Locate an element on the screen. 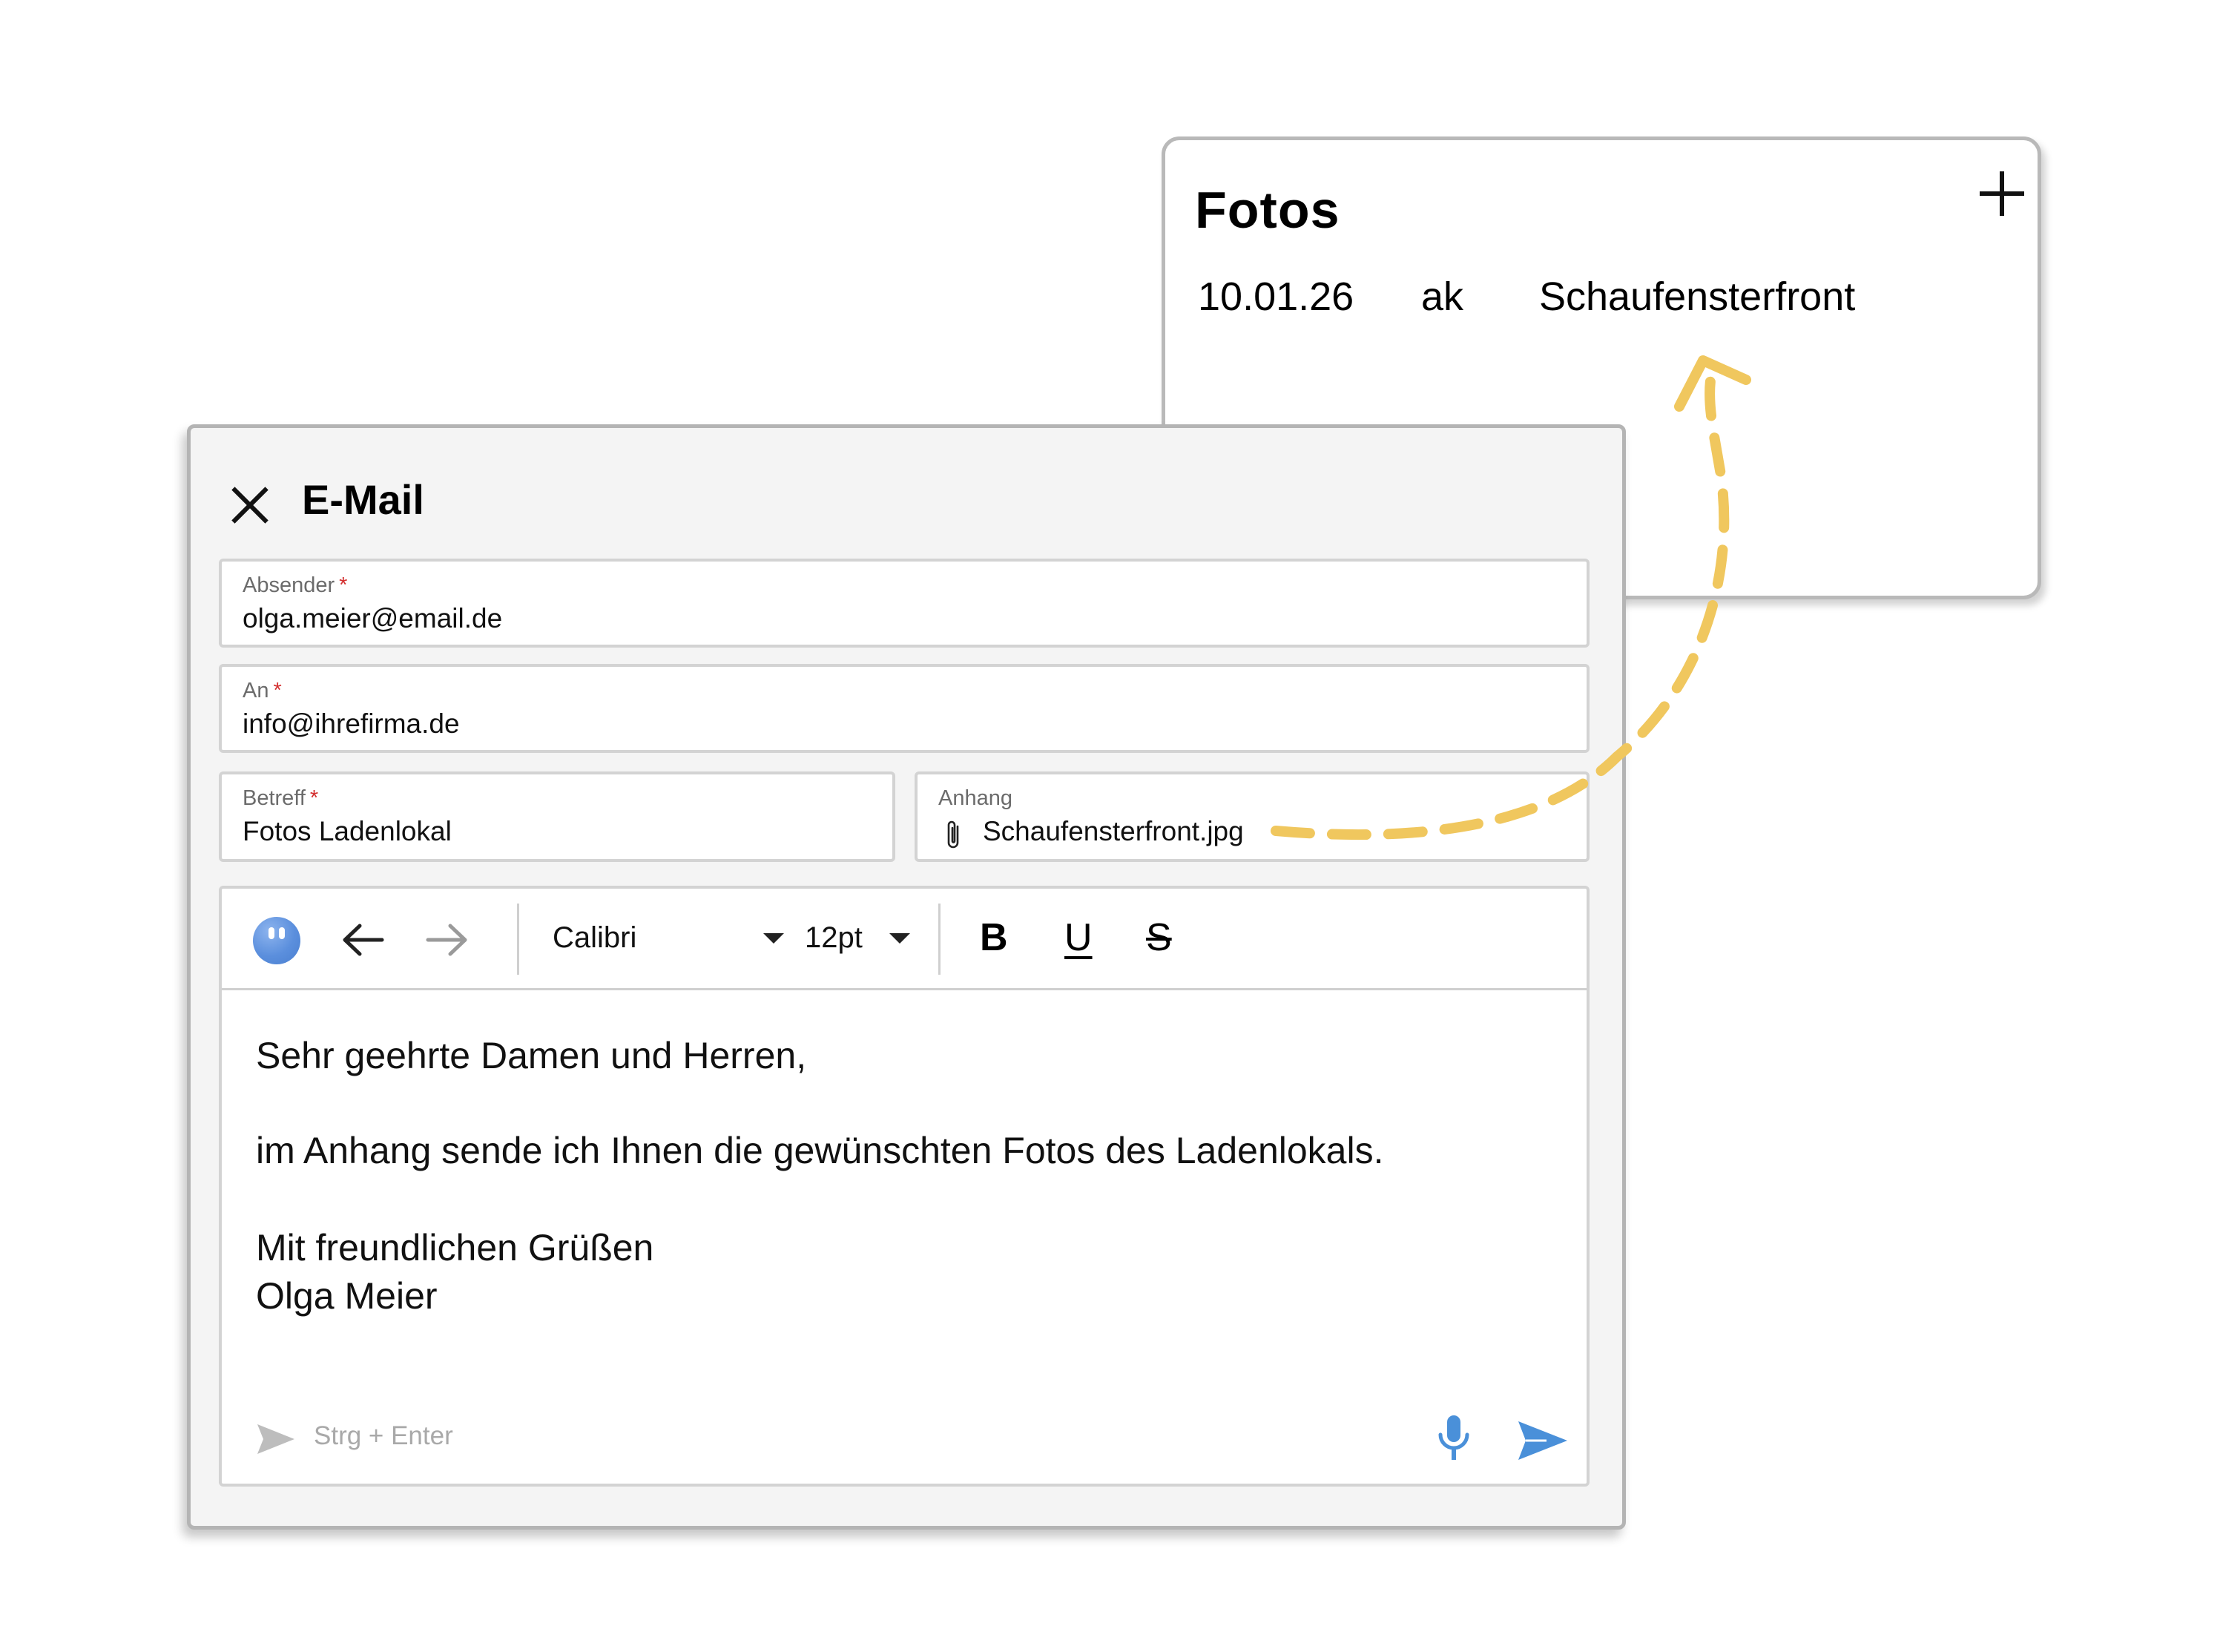  send-shortcut-hint: Strg + Enter is located at coordinates (384, 1436).